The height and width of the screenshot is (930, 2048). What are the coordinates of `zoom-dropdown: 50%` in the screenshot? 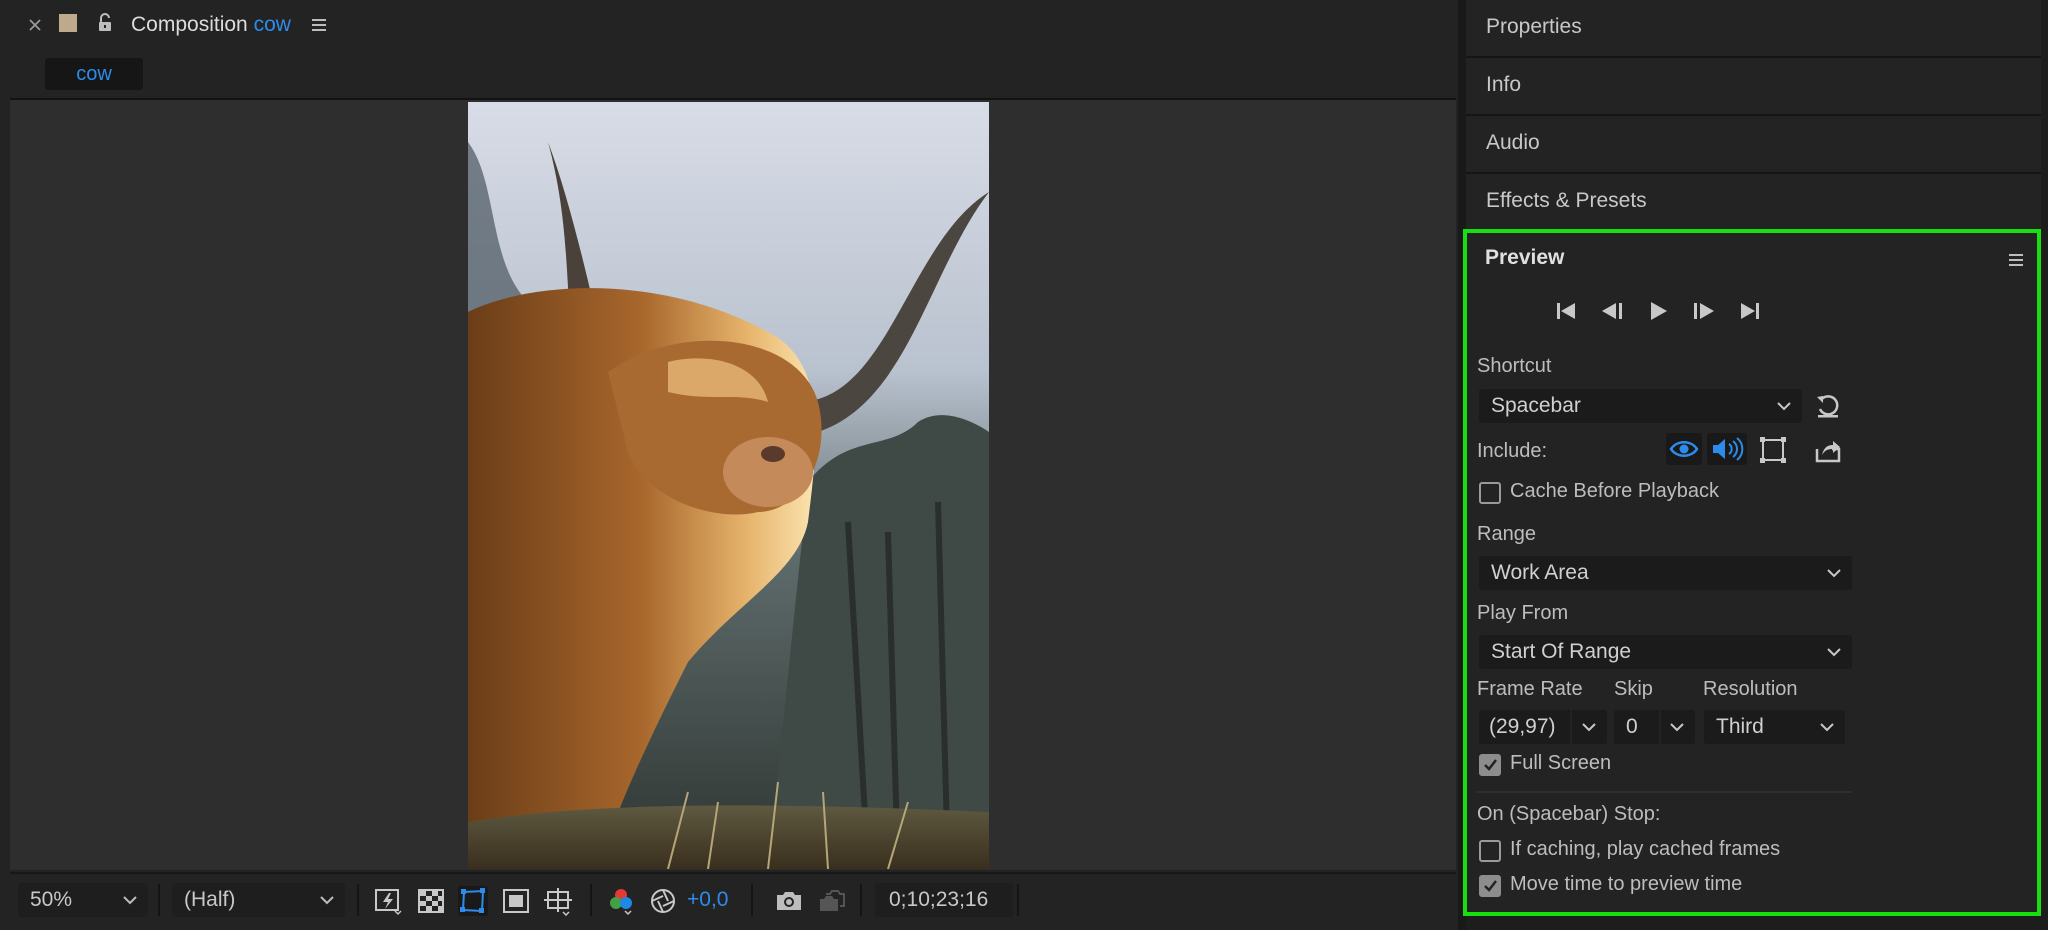 It's located at (83, 900).